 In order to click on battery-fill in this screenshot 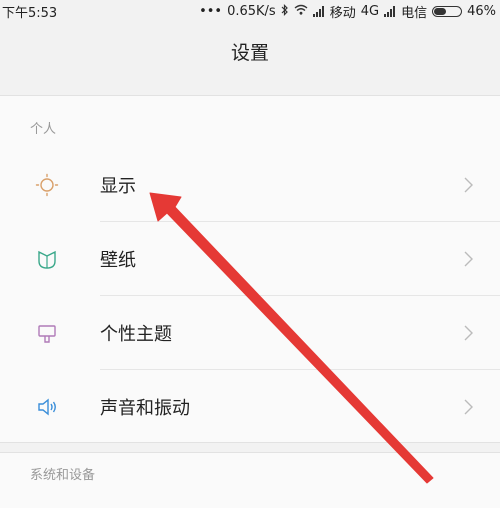, I will do `click(440, 11)`.